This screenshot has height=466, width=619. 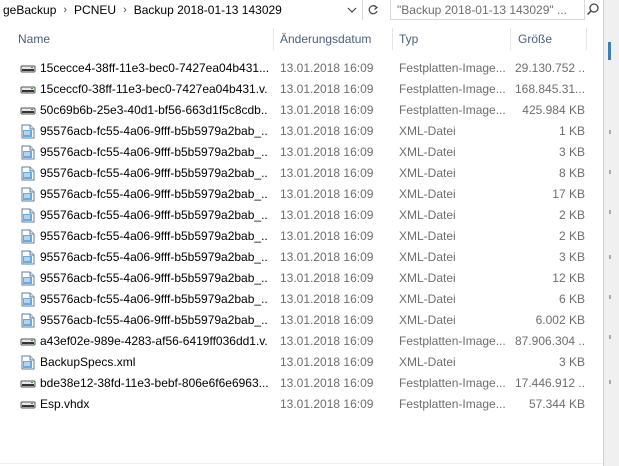 What do you see at coordinates (88, 362) in the screenshot?
I see `file-name: BackupSpecs.xml` at bounding box center [88, 362].